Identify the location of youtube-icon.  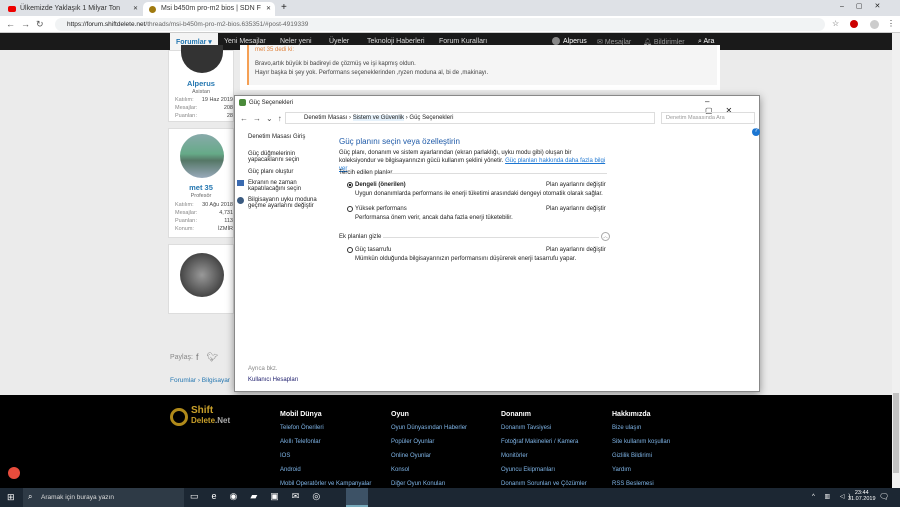
(12, 9).